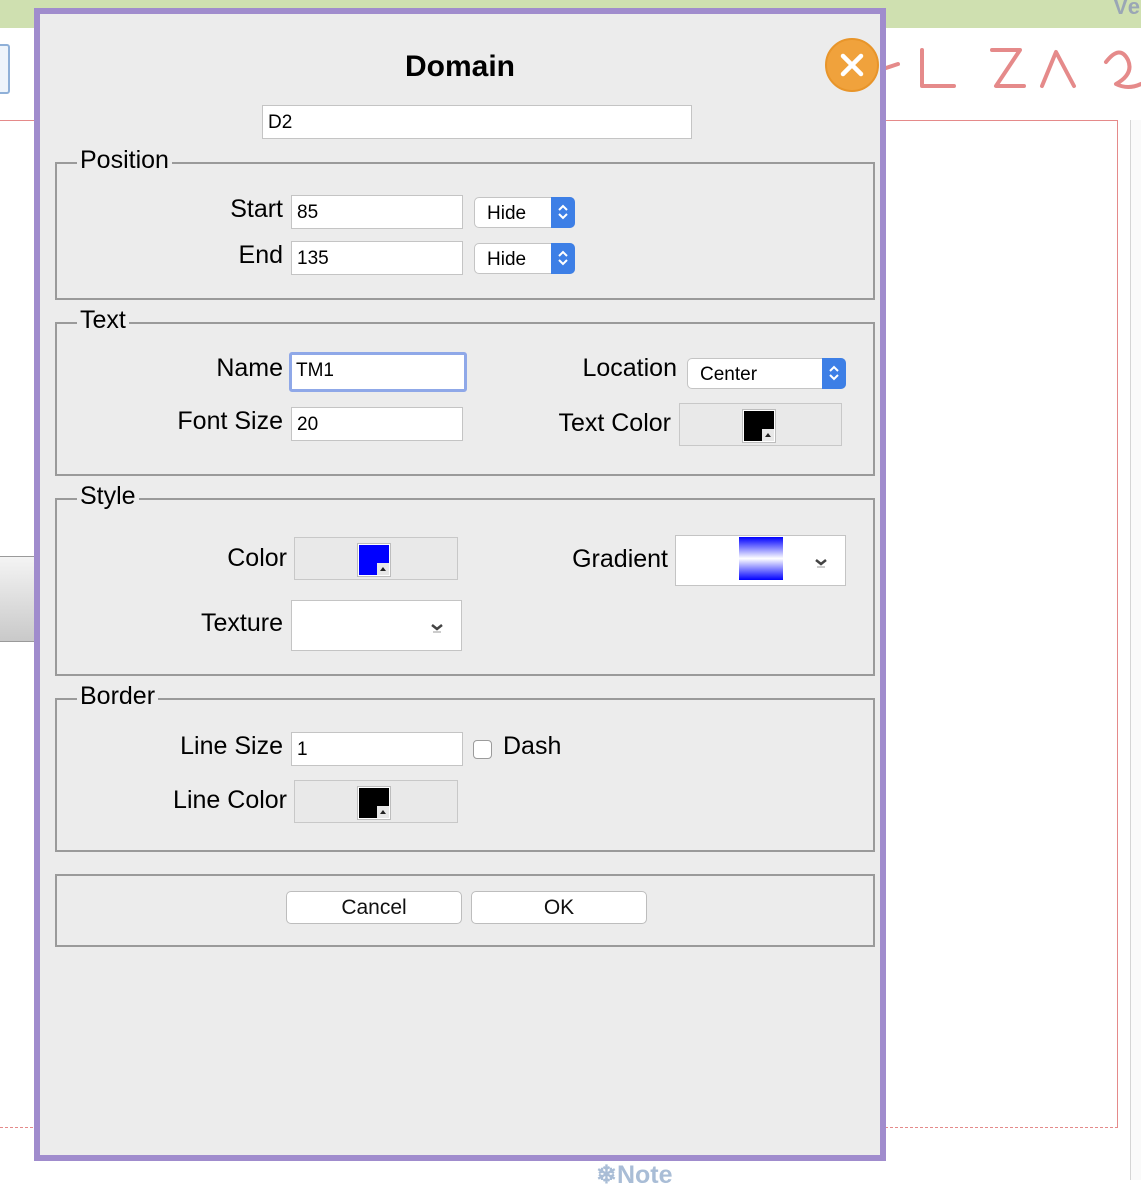  Describe the element at coordinates (465, 579) in the screenshot. I see `style-group: Style Color Gradient Texture` at that location.